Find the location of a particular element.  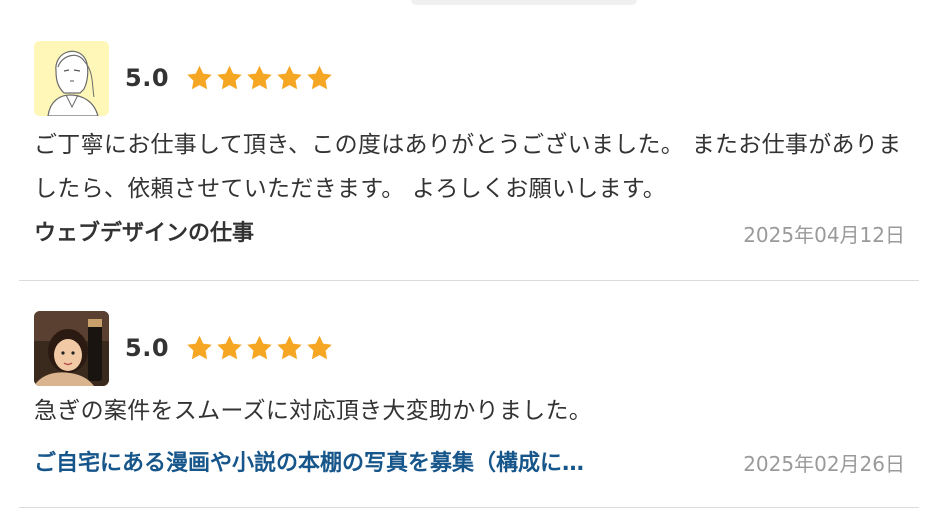

woman-sketch-avatar-icon is located at coordinates (71, 78).